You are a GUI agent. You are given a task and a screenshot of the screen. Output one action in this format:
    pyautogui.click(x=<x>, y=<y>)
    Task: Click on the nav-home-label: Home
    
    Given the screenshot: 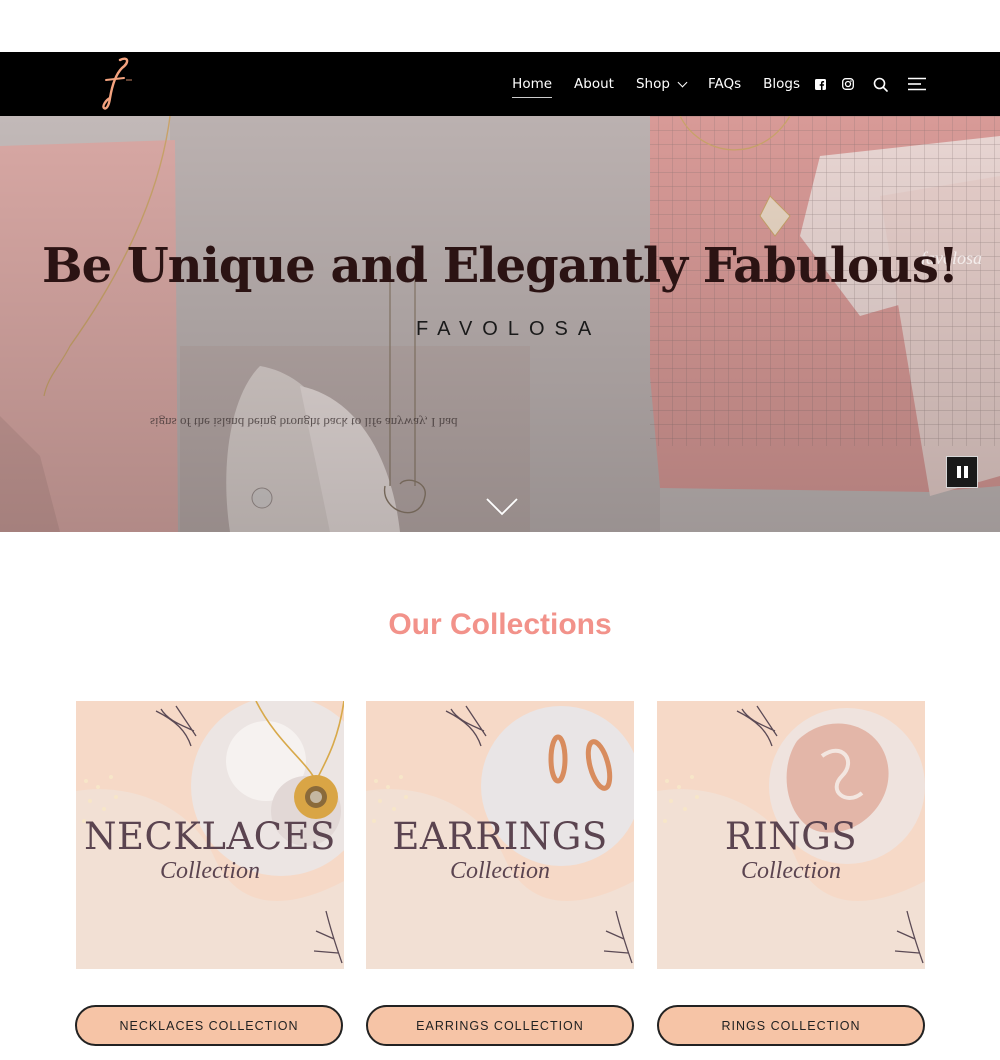 What is the action you would take?
    pyautogui.click(x=532, y=84)
    